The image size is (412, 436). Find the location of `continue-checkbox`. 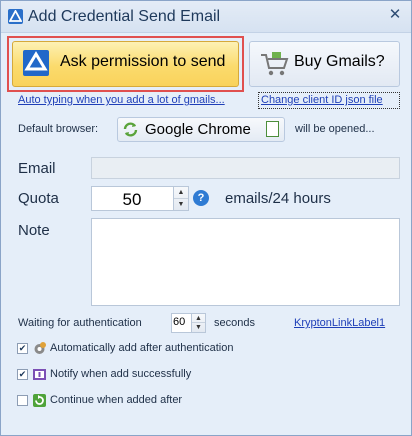

continue-checkbox is located at coordinates (22, 400).